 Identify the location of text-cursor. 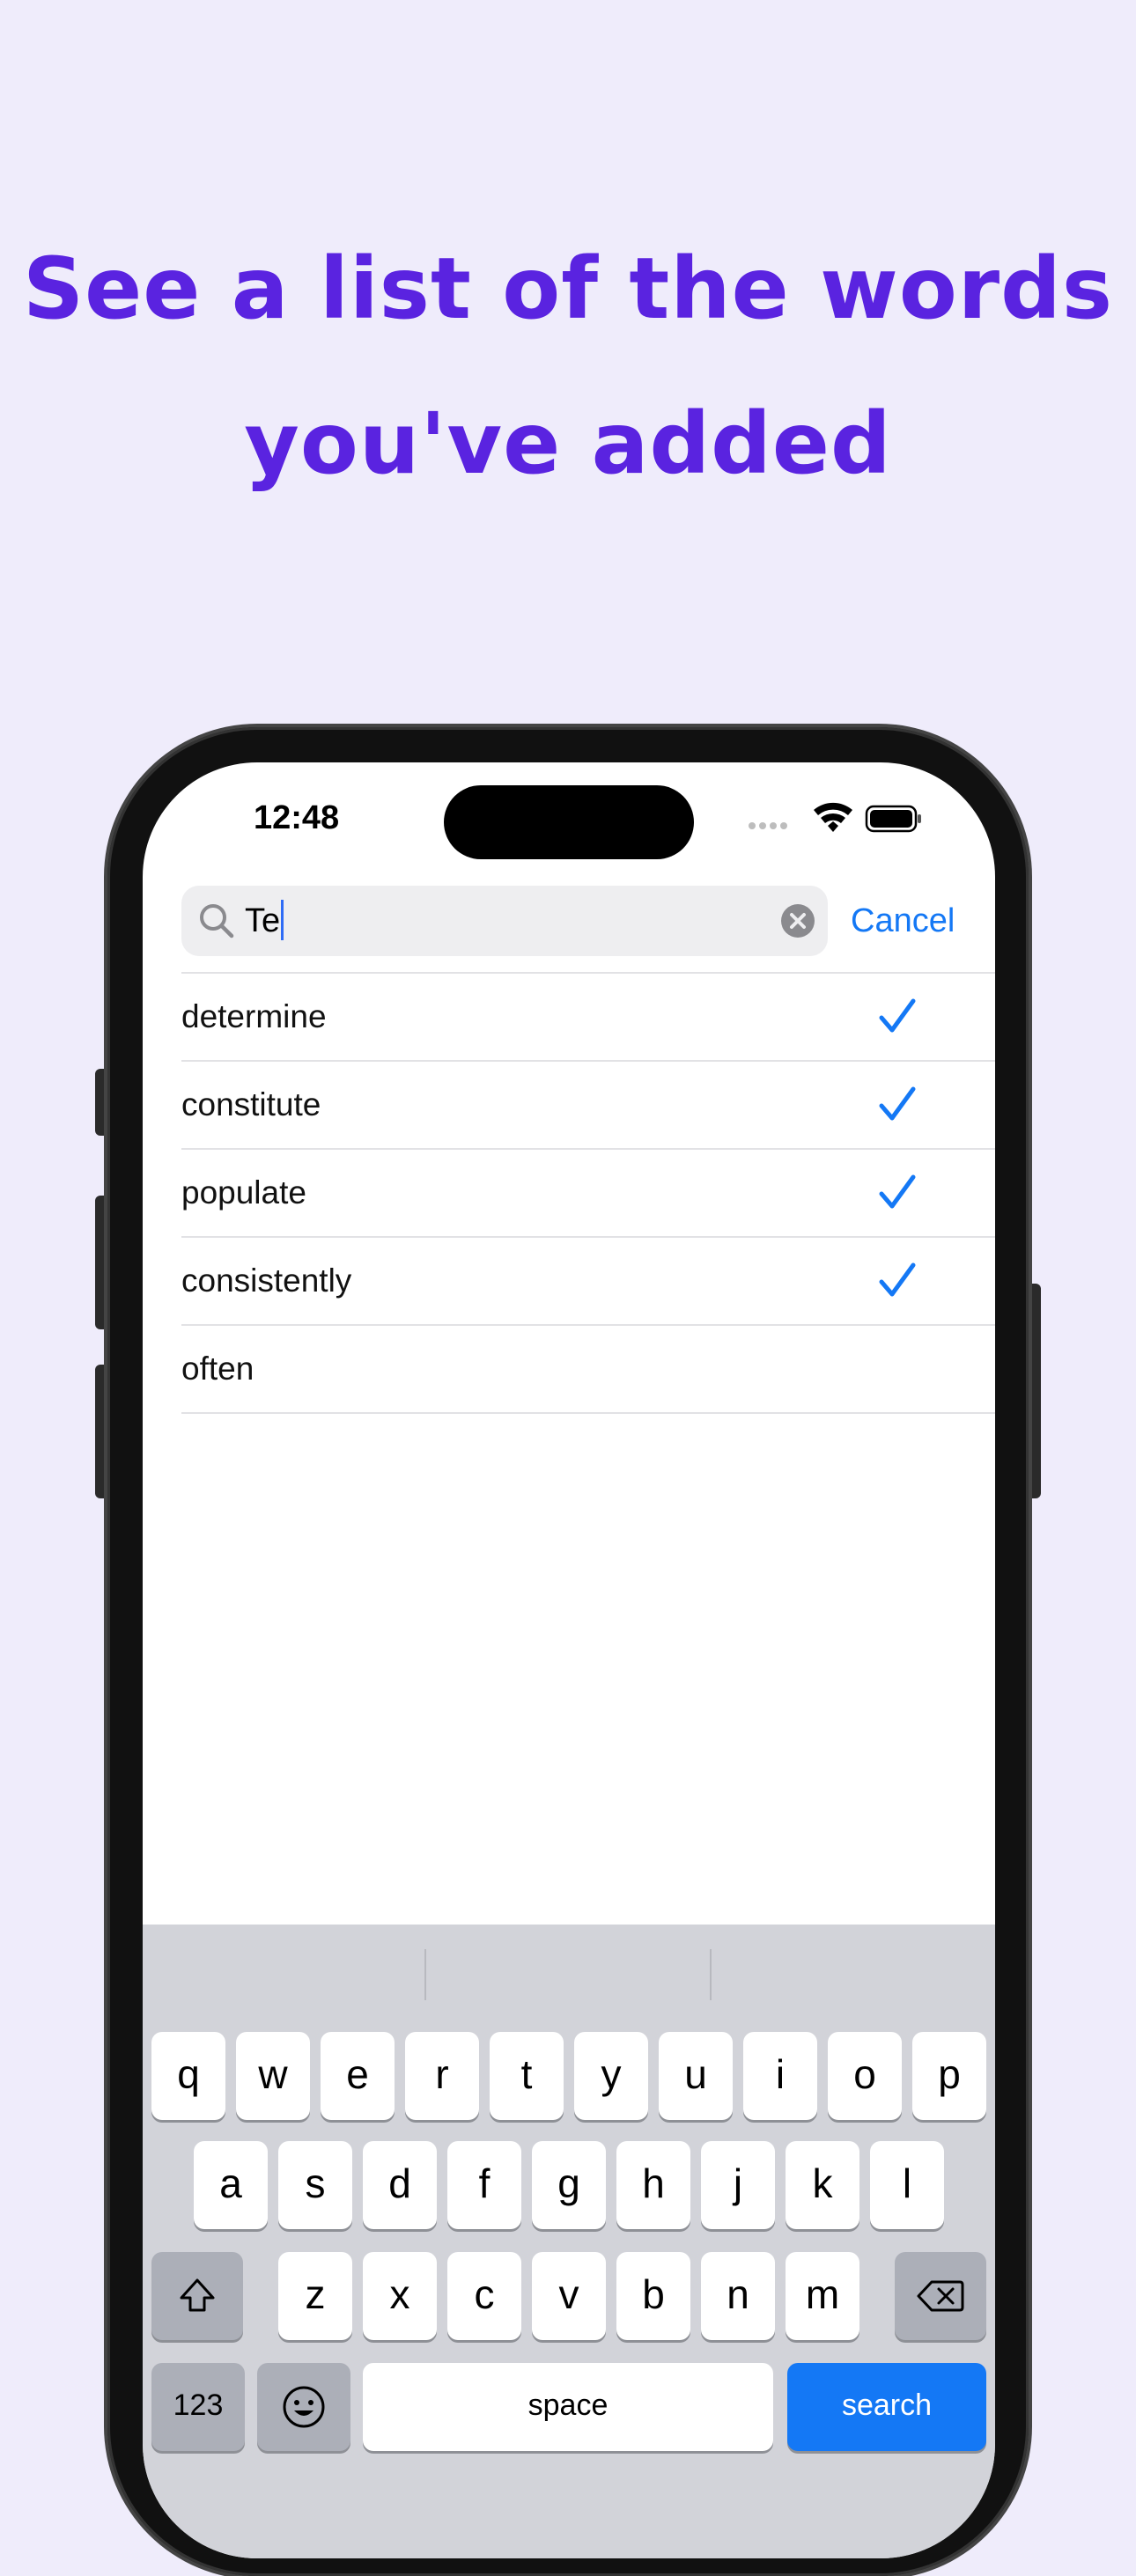
(282, 919).